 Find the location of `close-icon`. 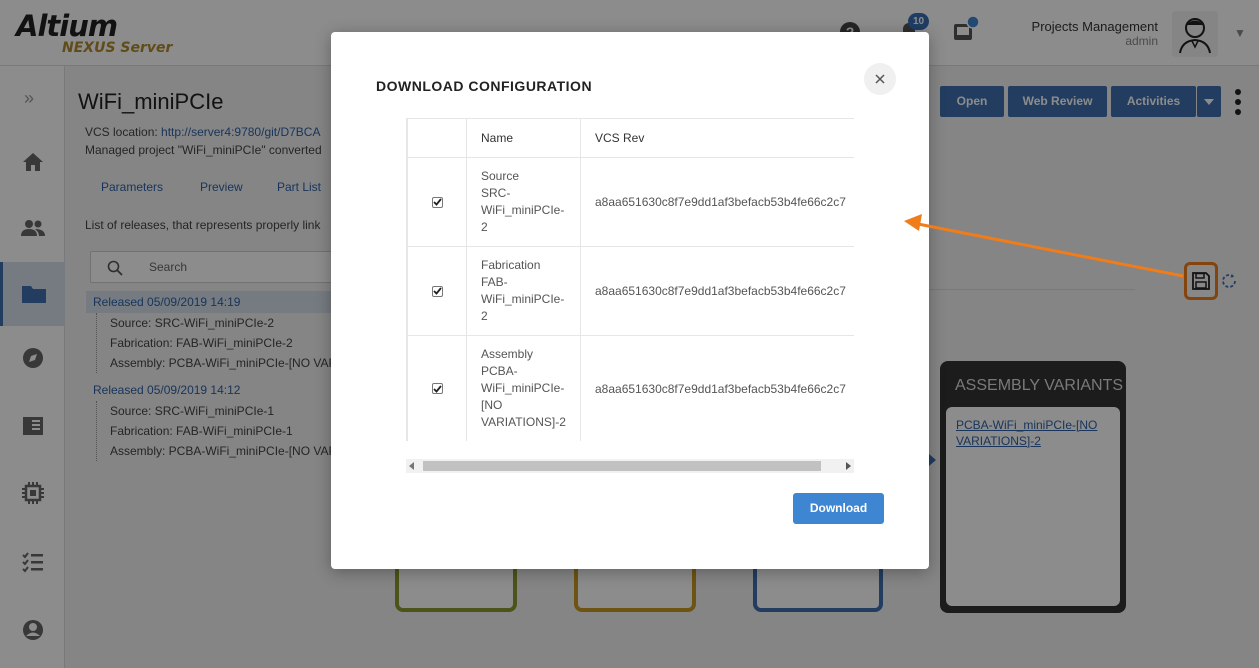

close-icon is located at coordinates (880, 79).